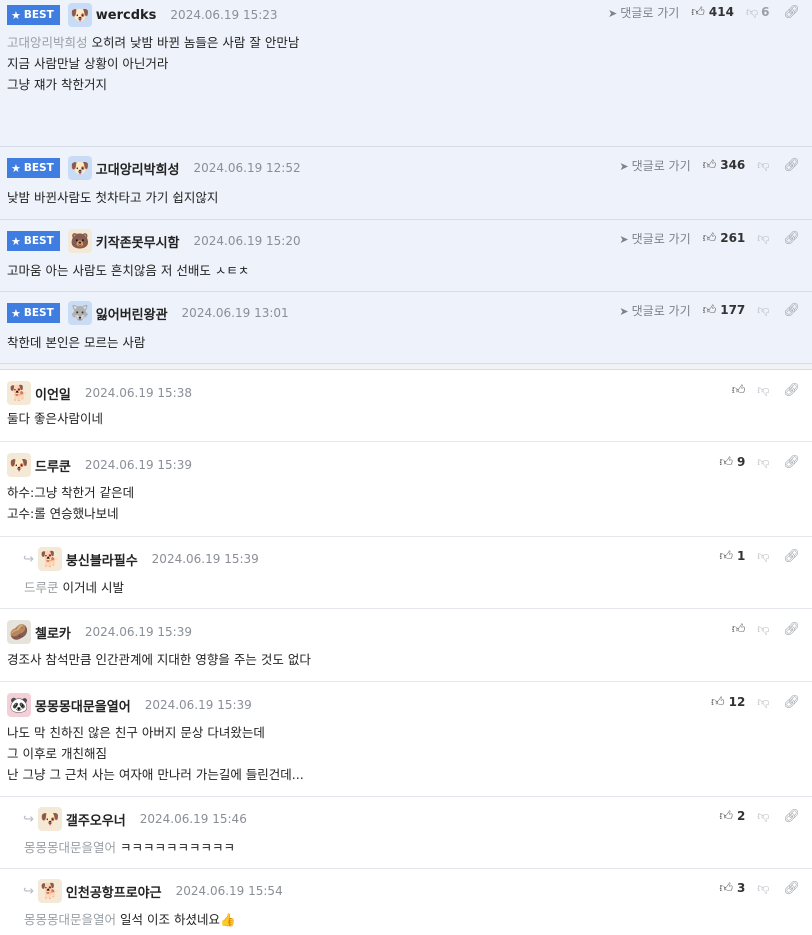 This screenshot has height=935, width=812. I want to click on comment-date: 2024.06.19 15:23, so click(224, 15).